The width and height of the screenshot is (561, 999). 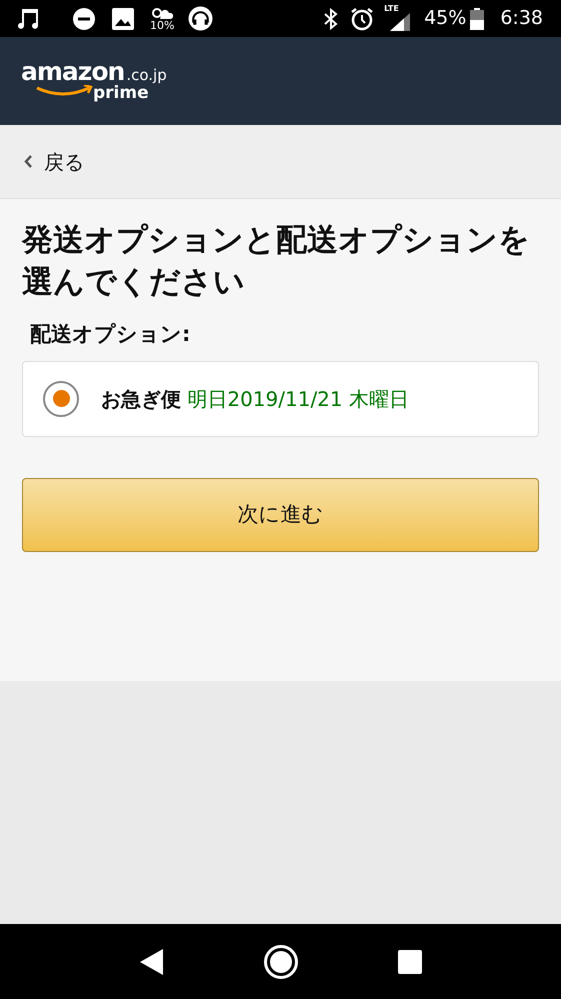 What do you see at coordinates (111, 334) in the screenshot?
I see `section-label: 配送オプション:` at bounding box center [111, 334].